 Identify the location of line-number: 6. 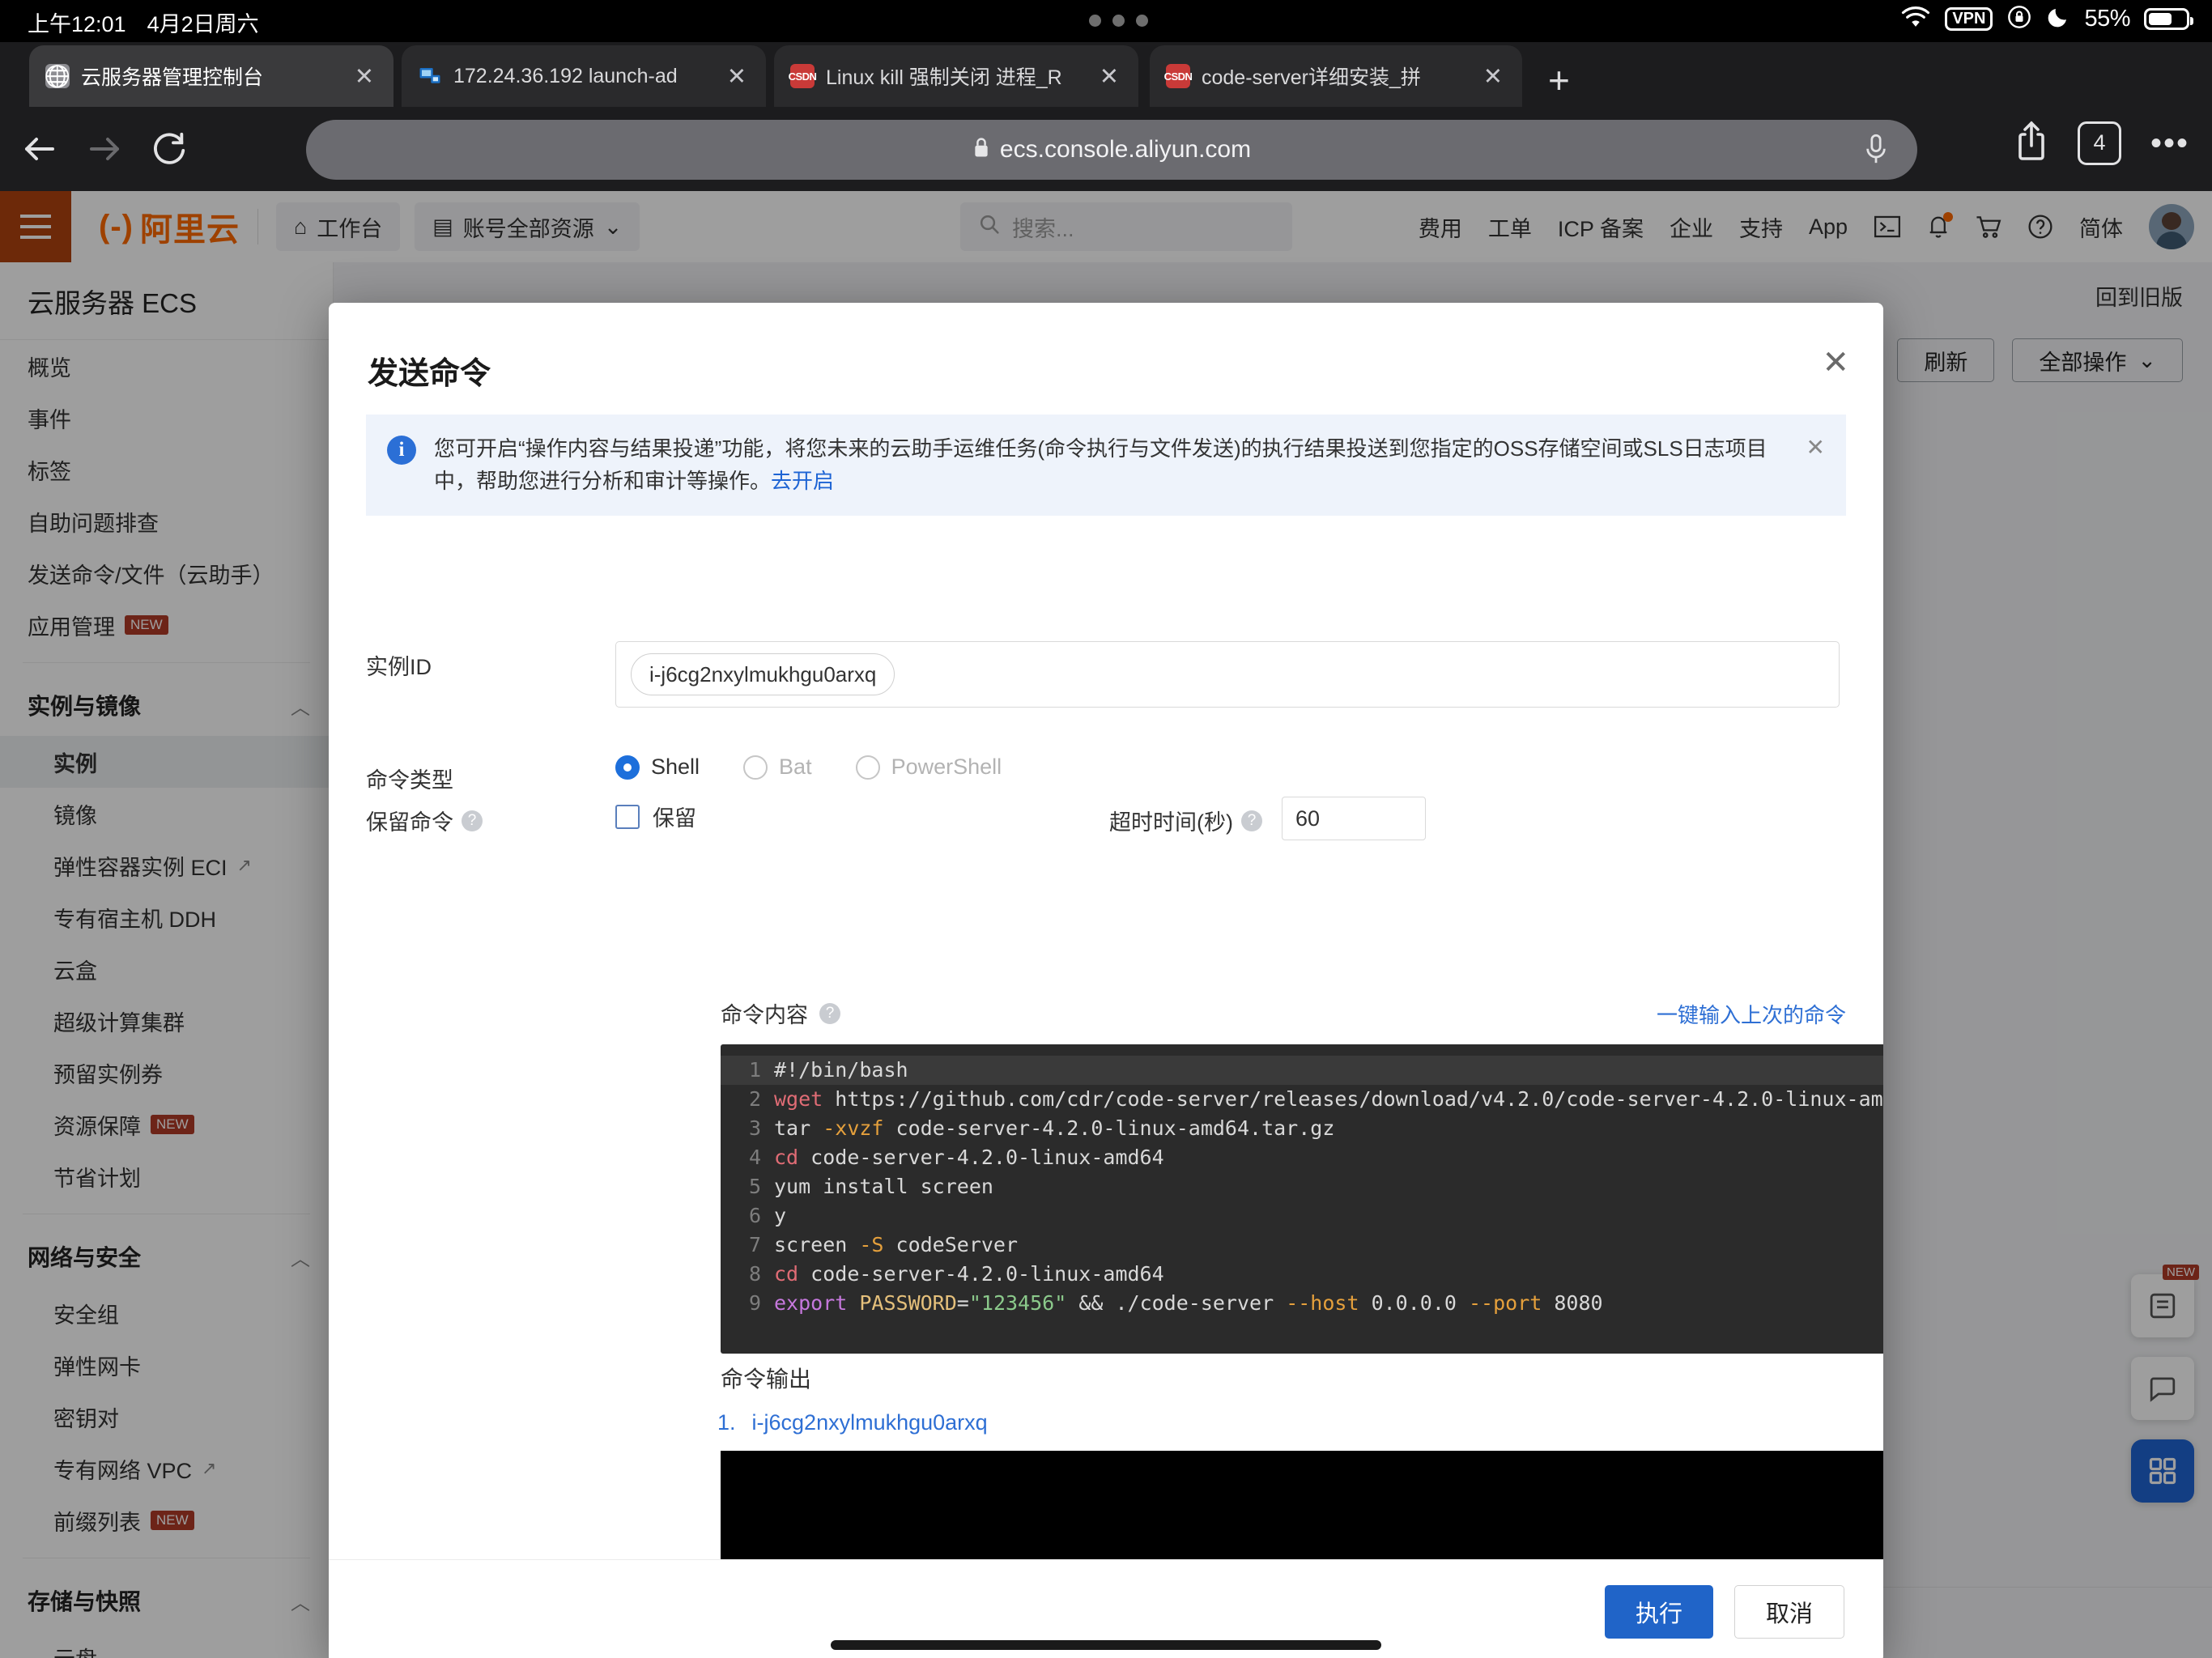
(754, 1215).